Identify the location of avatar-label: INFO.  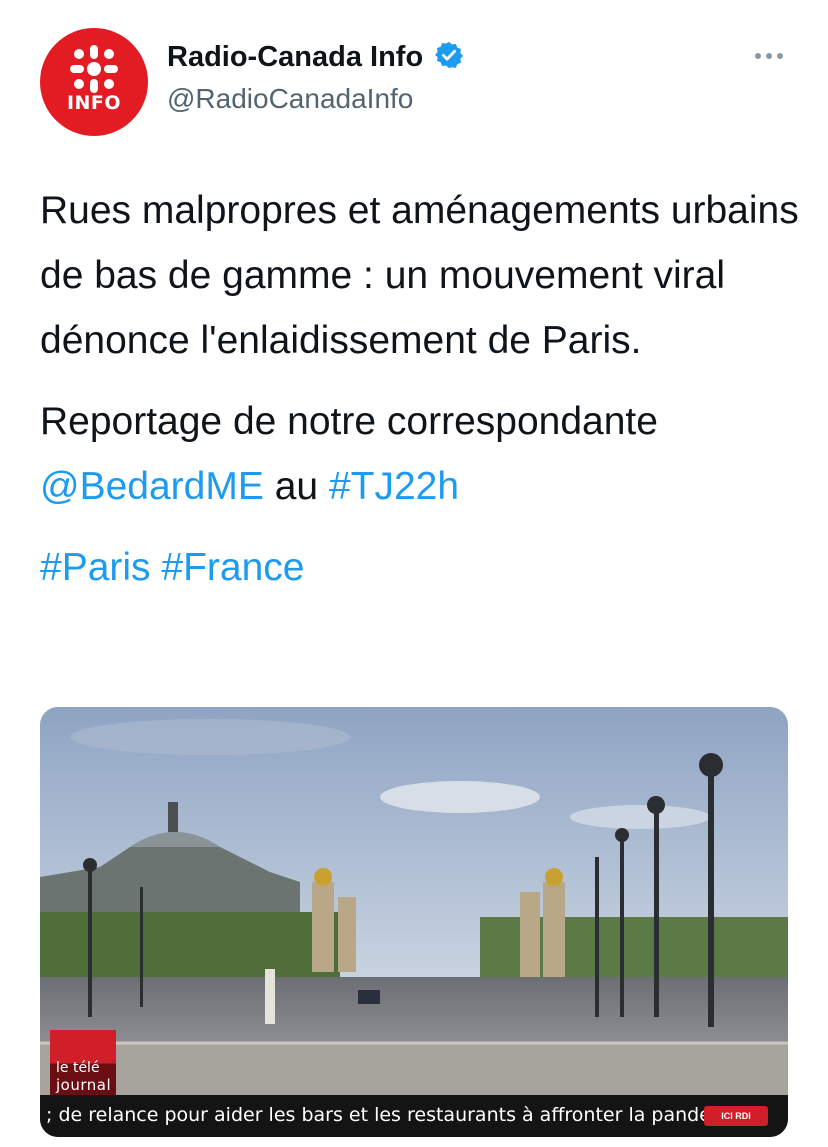
(94, 103).